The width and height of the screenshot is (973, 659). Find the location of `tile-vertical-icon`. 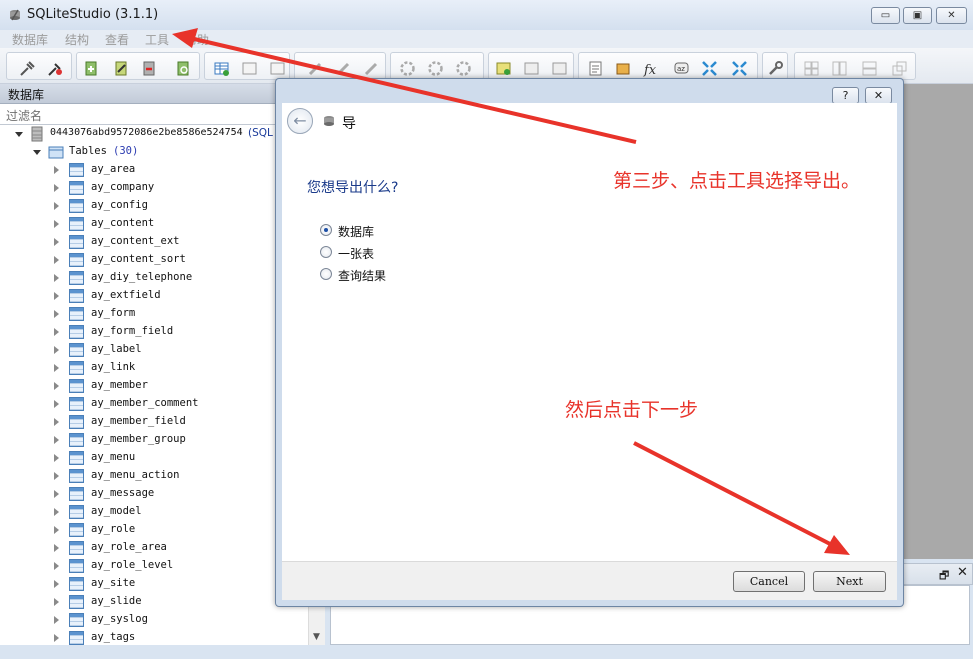

tile-vertical-icon is located at coordinates (869, 68).